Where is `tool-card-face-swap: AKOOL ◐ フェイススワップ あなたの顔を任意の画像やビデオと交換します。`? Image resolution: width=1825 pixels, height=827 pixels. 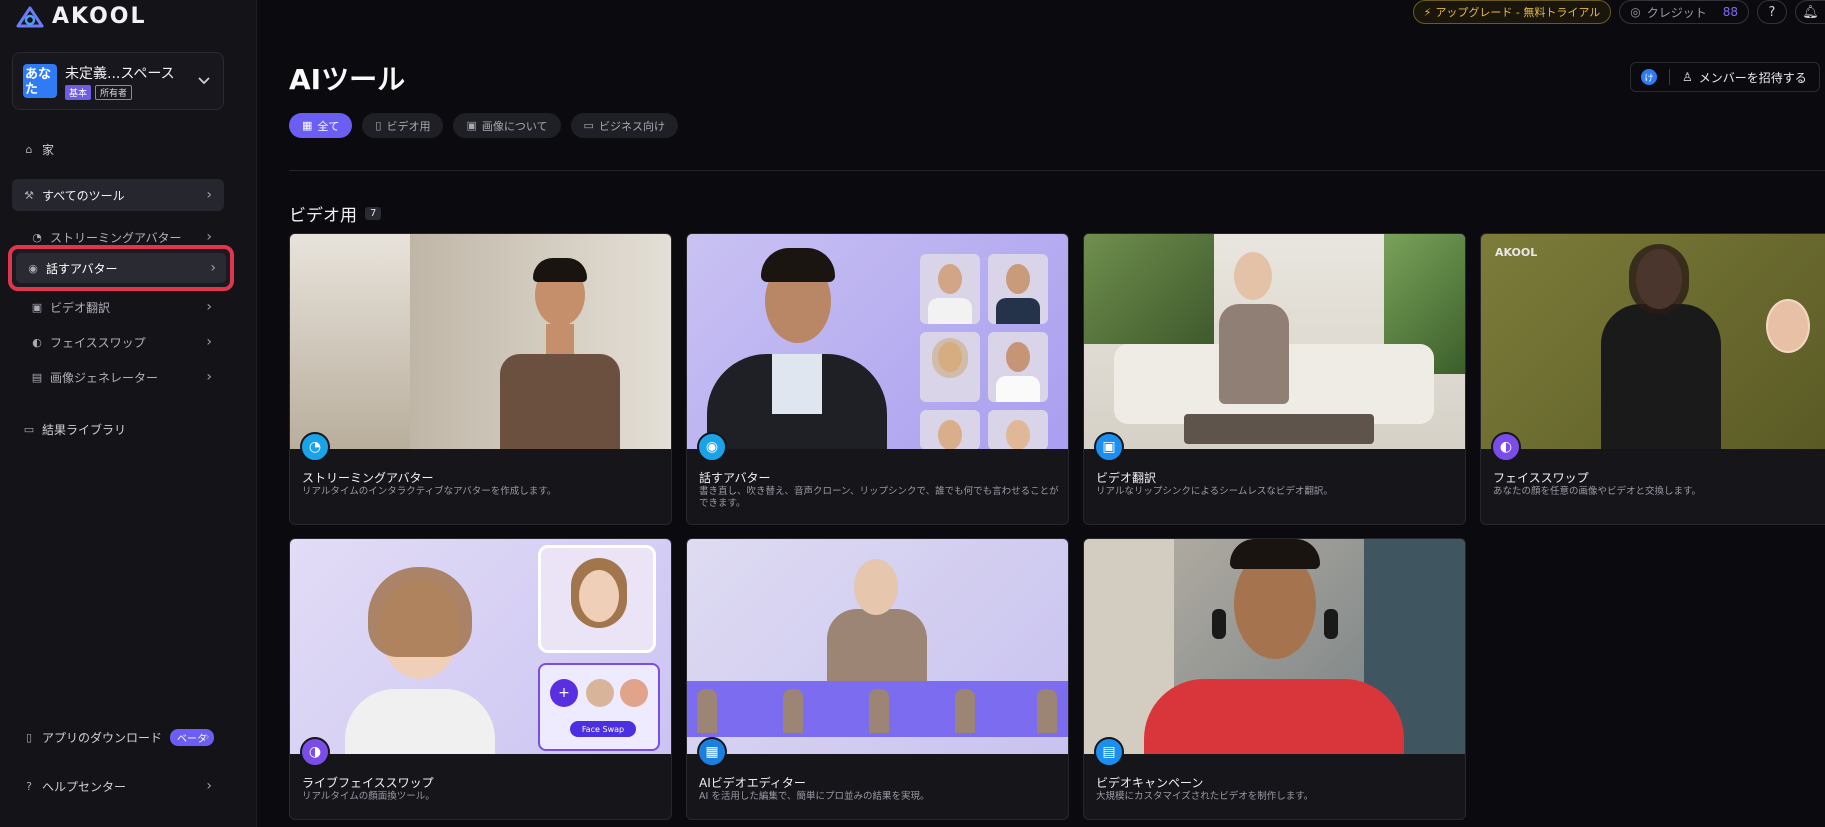 tool-card-face-swap: AKOOL ◐ フェイススワップ あなたの顔を任意の画像やビデオと交換します。 is located at coordinates (1652, 379).